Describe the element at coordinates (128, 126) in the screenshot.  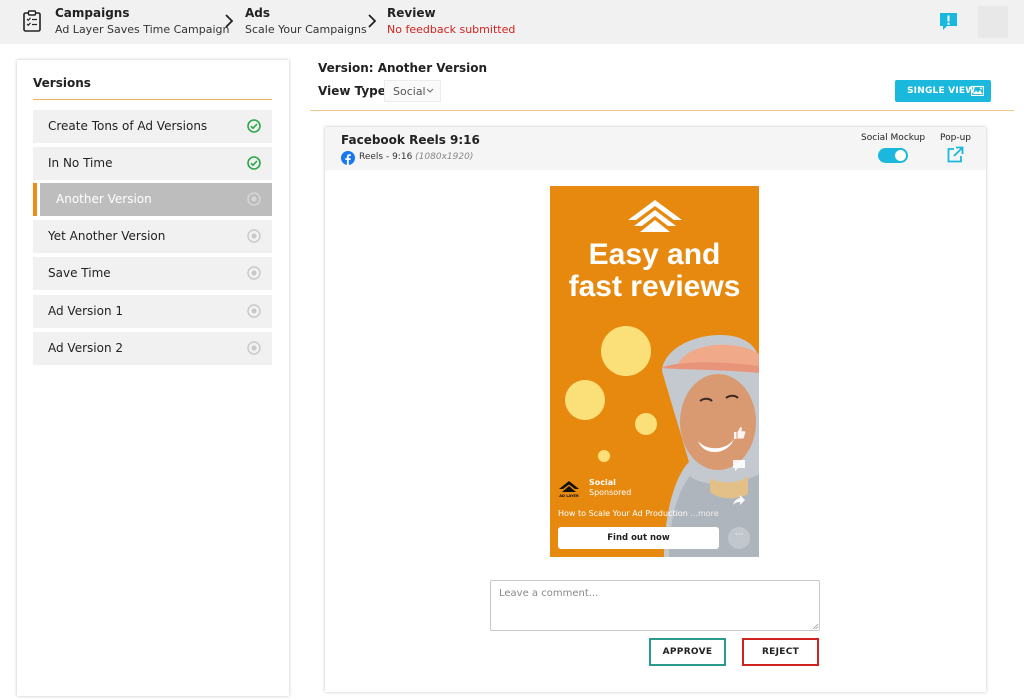
I see `version-label: Create Tons of Ad Versions` at that location.